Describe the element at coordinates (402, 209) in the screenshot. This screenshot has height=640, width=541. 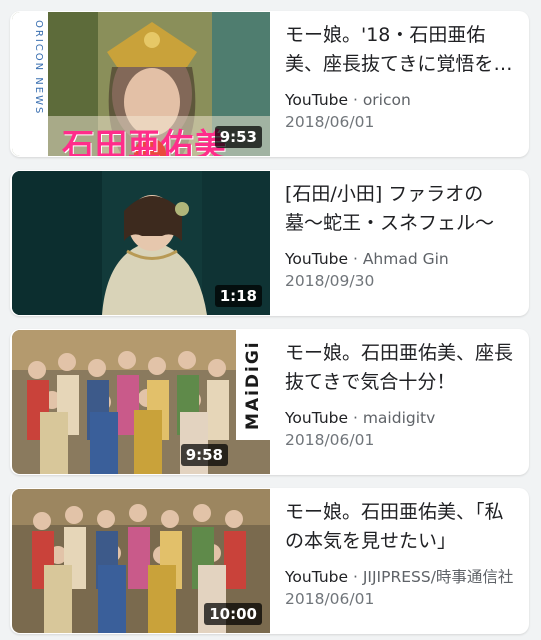
I see `video-title: [石田/小田] ファラオの墓〜蛇王・スネフェル〜` at that location.